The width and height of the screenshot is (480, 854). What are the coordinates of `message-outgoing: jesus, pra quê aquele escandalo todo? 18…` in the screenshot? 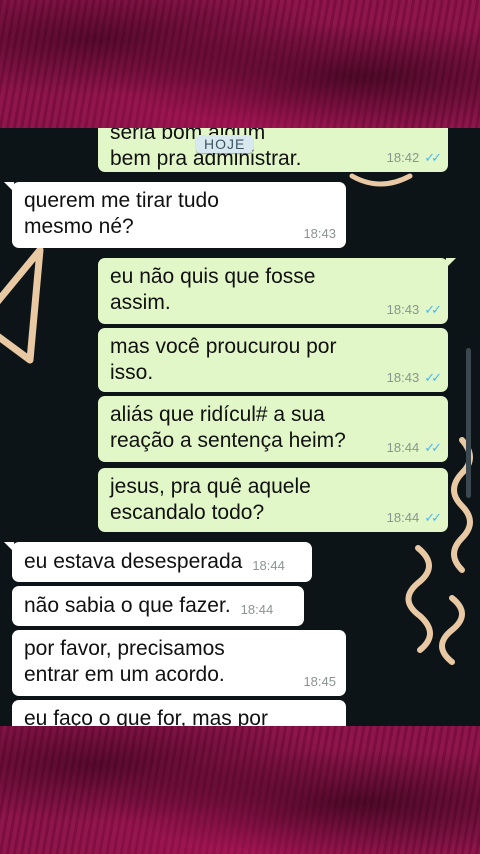 It's located at (273, 500).